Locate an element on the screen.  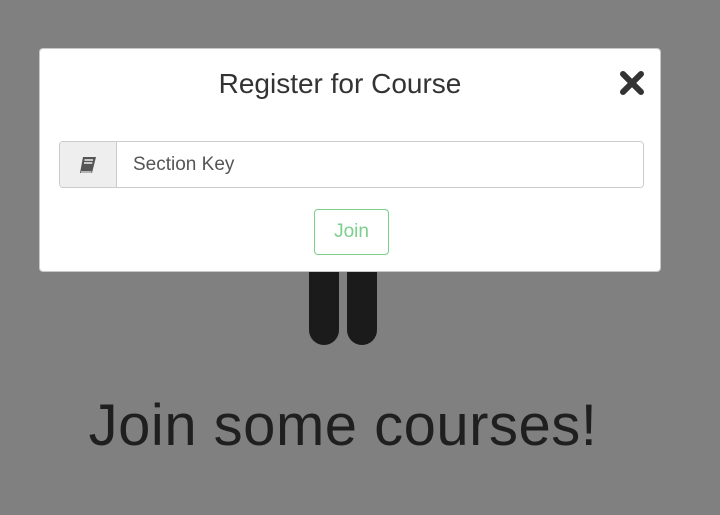
join-button: Join is located at coordinates (351, 232).